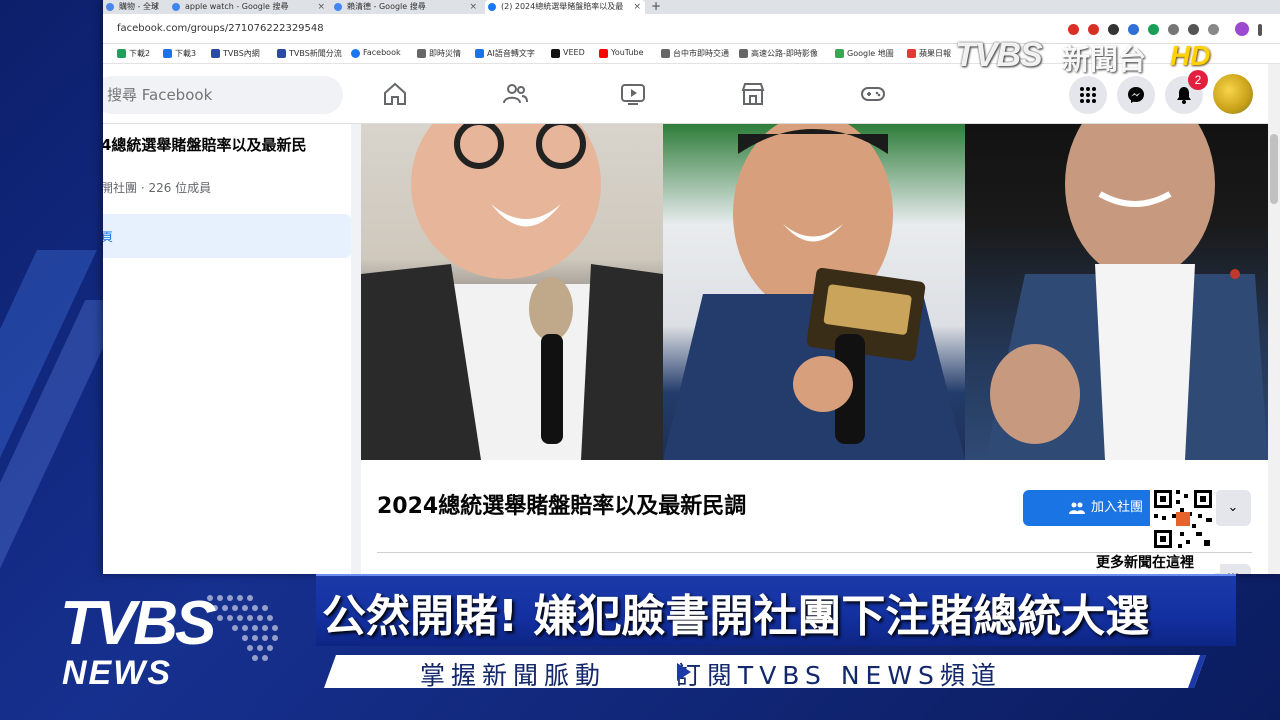 The height and width of the screenshot is (720, 1280). What do you see at coordinates (603, 53) in the screenshot?
I see `youtube-icon` at bounding box center [603, 53].